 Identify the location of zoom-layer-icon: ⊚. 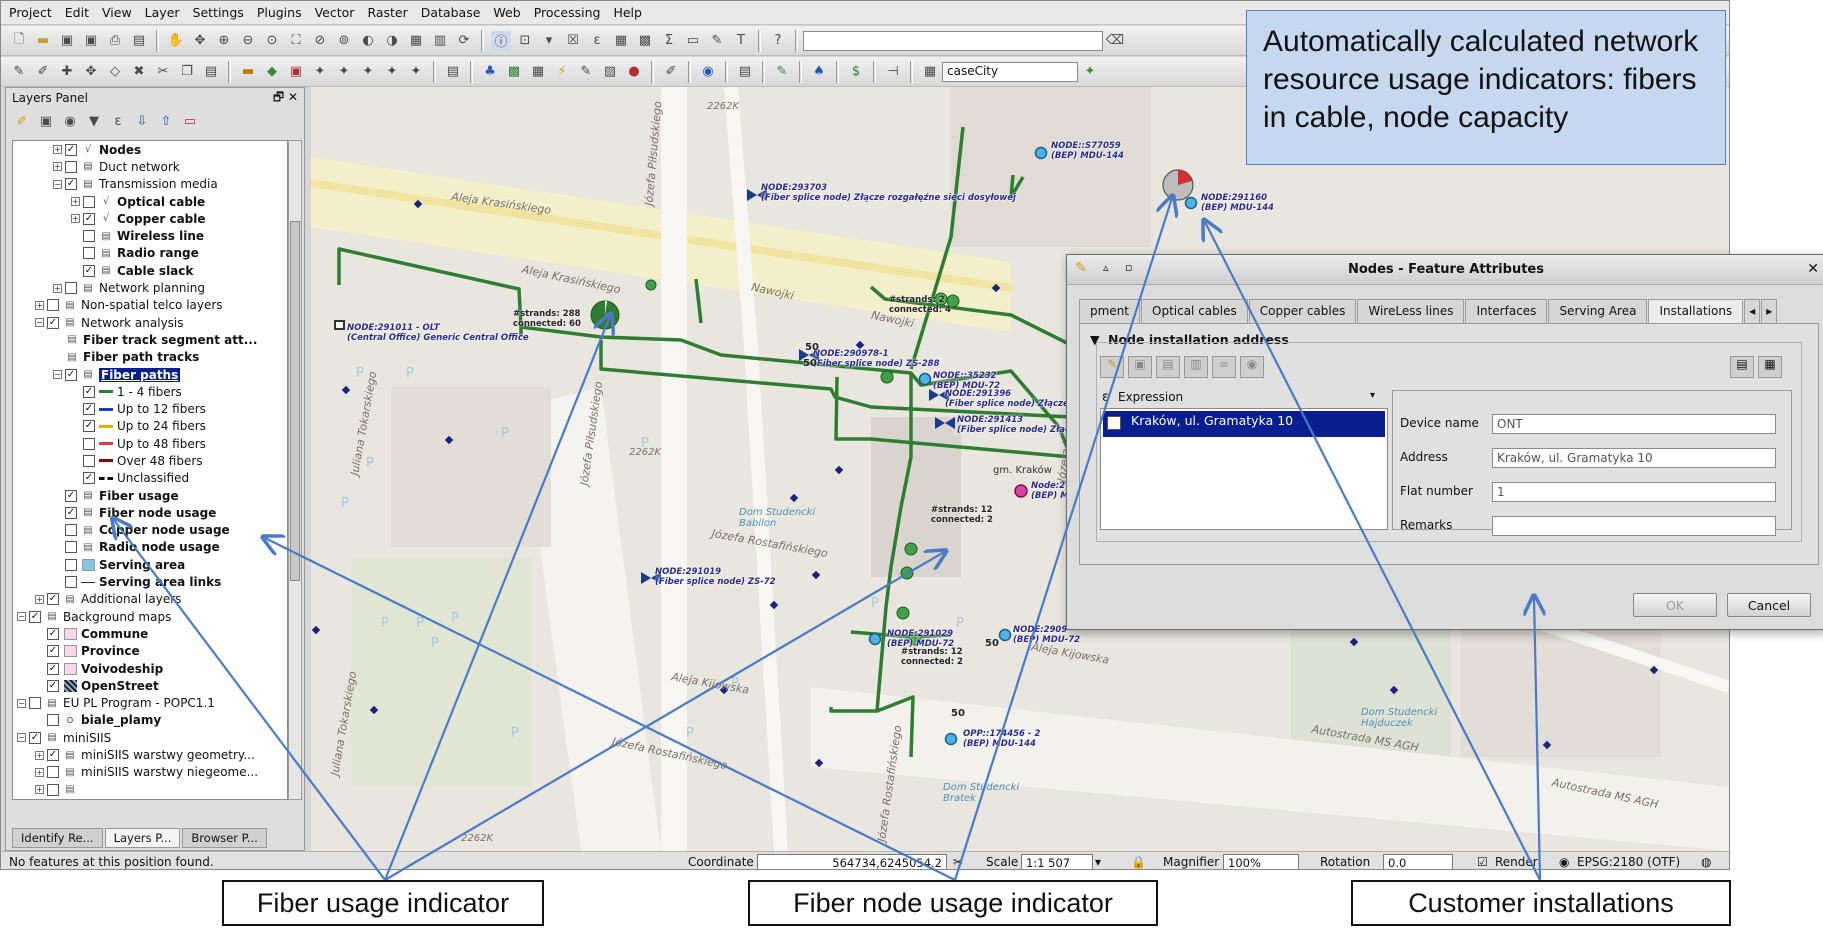
(344, 41).